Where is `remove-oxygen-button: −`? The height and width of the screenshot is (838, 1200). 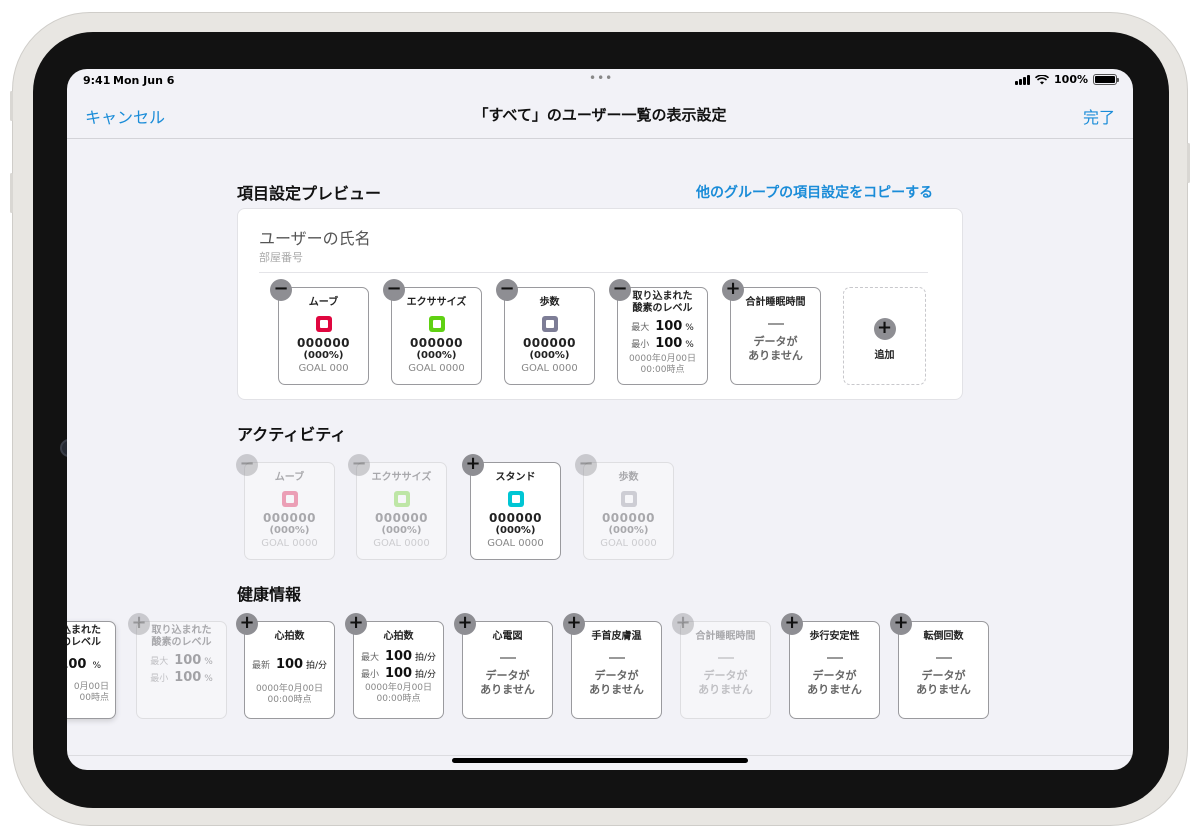
remove-oxygen-button: − is located at coordinates (620, 290).